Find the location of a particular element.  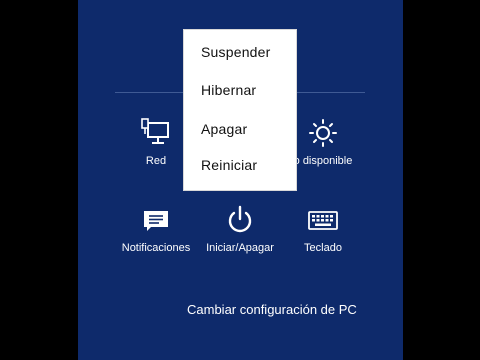

menu-item-shutdown: Apagar is located at coordinates (224, 129).